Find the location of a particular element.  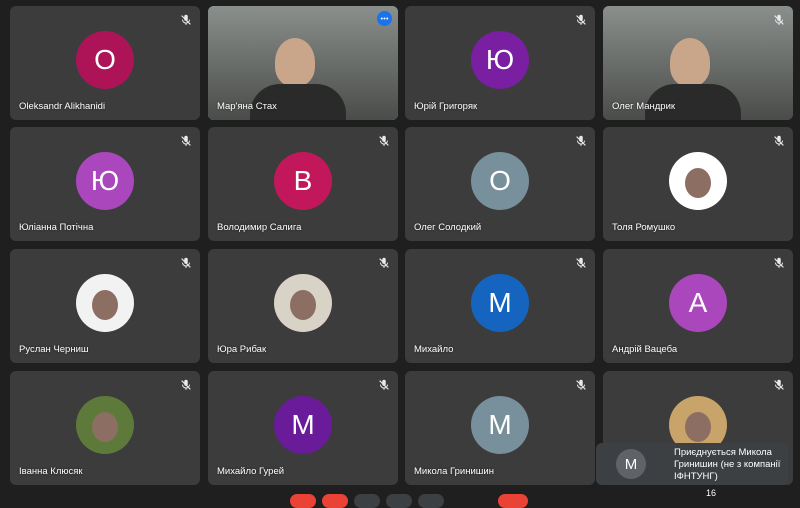

participant-tile: О Олег Солодкий is located at coordinates (500, 184).